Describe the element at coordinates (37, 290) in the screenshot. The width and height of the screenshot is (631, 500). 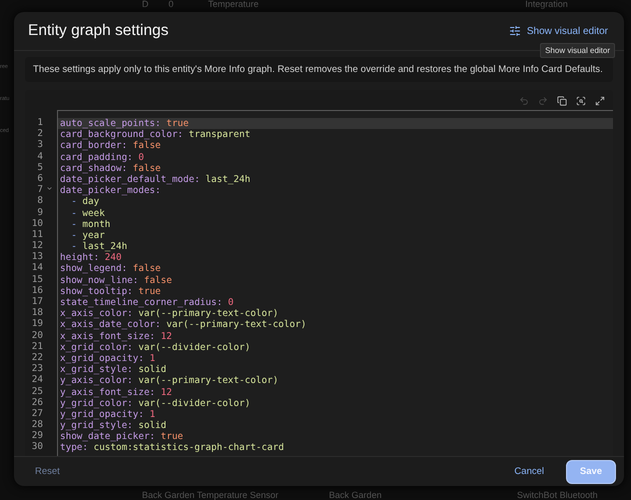
I see `line-number: 16` at that location.